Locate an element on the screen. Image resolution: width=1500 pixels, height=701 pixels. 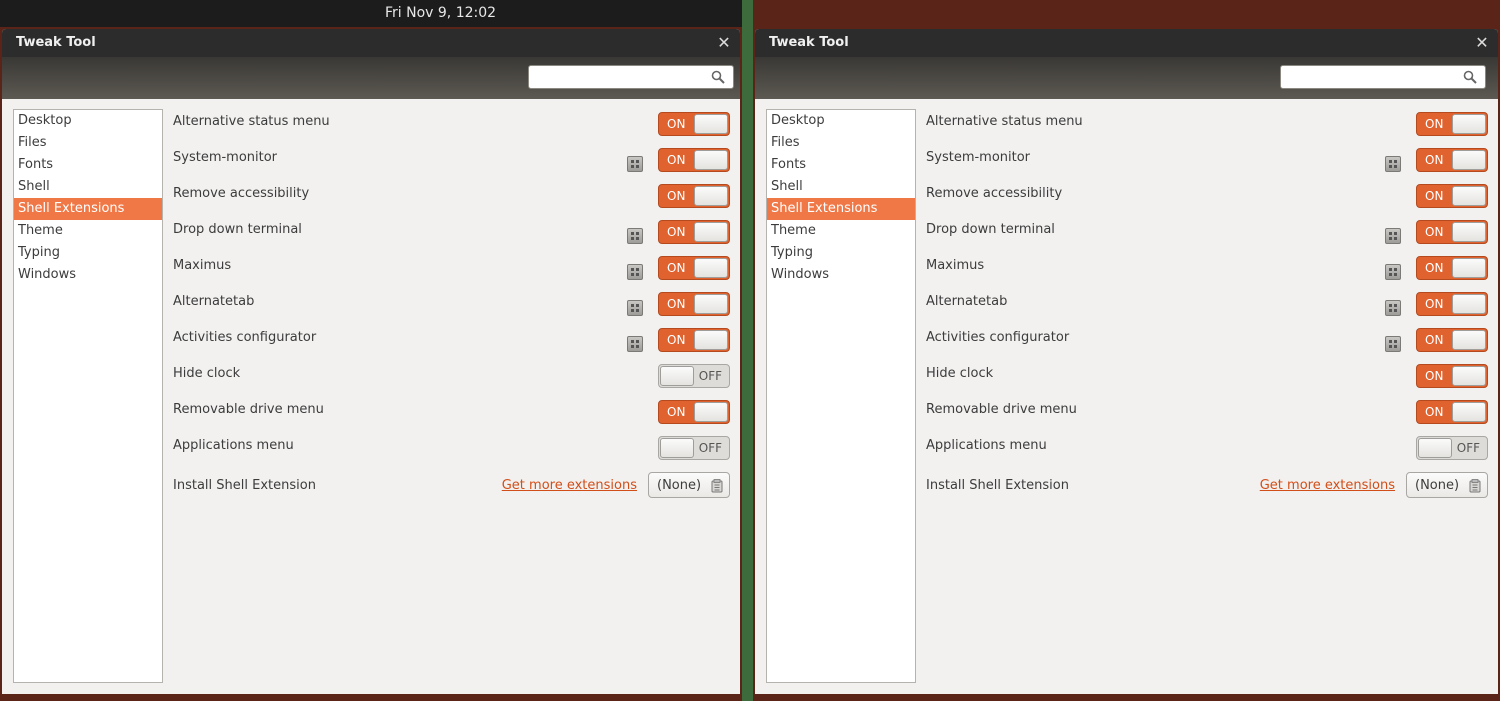
extension-label: Maximus is located at coordinates (202, 265).